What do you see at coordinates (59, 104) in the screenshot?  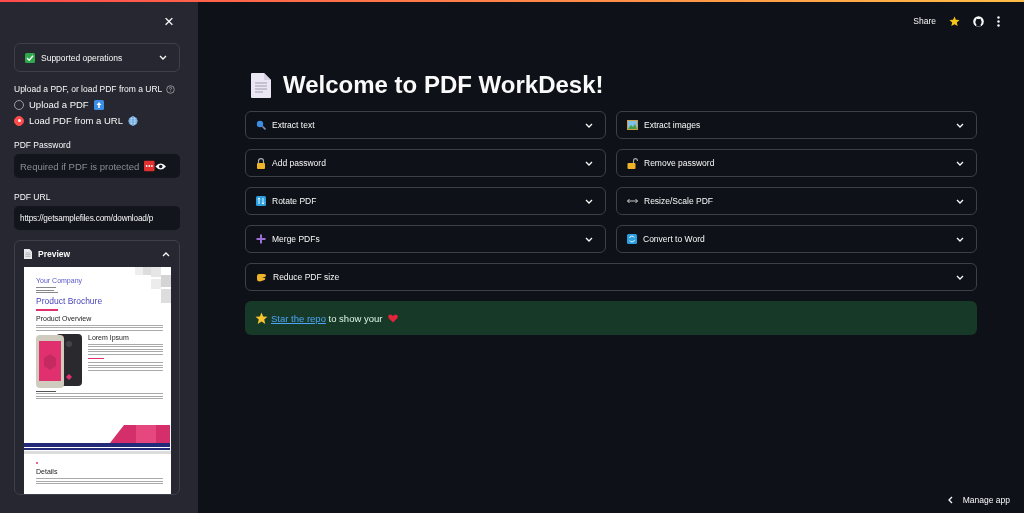 I see `radio-option-label: Upload a PDF` at bounding box center [59, 104].